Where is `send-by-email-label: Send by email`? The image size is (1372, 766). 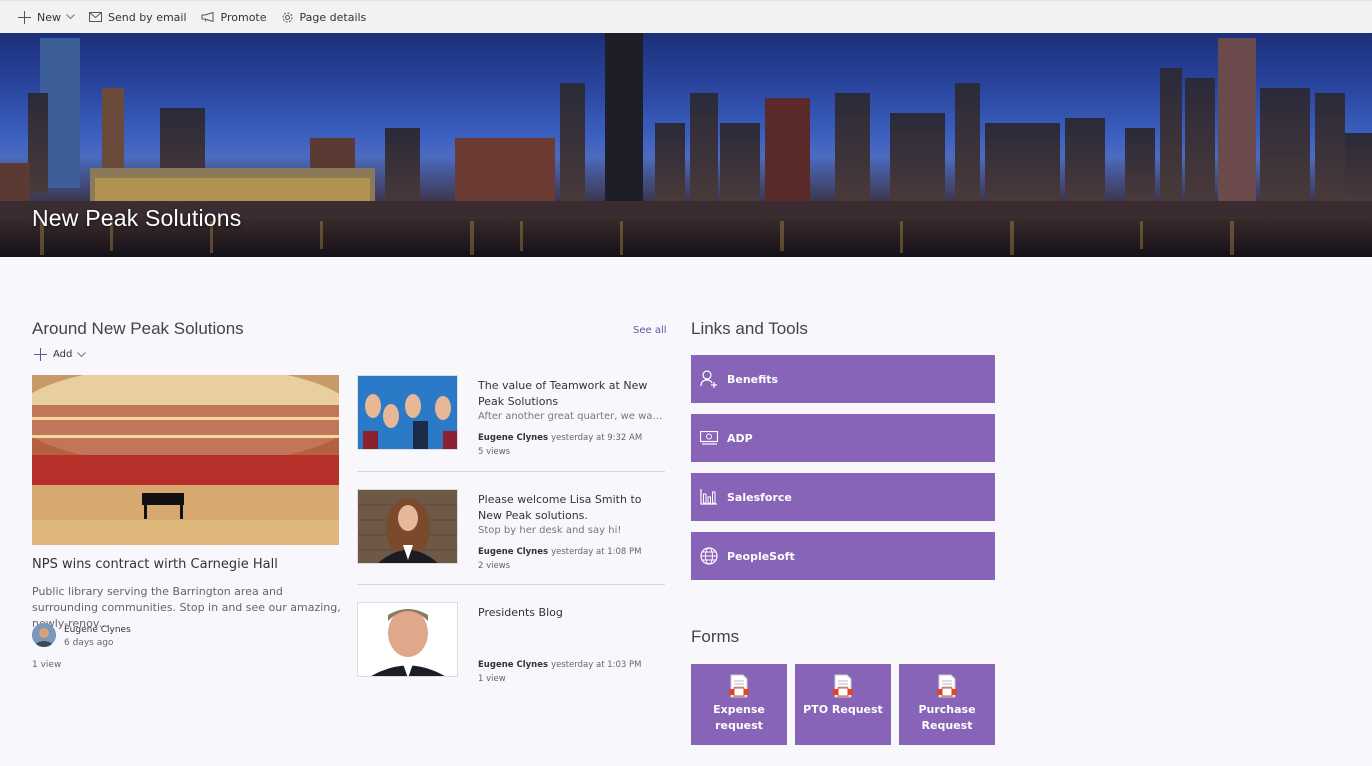 send-by-email-label: Send by email is located at coordinates (147, 17).